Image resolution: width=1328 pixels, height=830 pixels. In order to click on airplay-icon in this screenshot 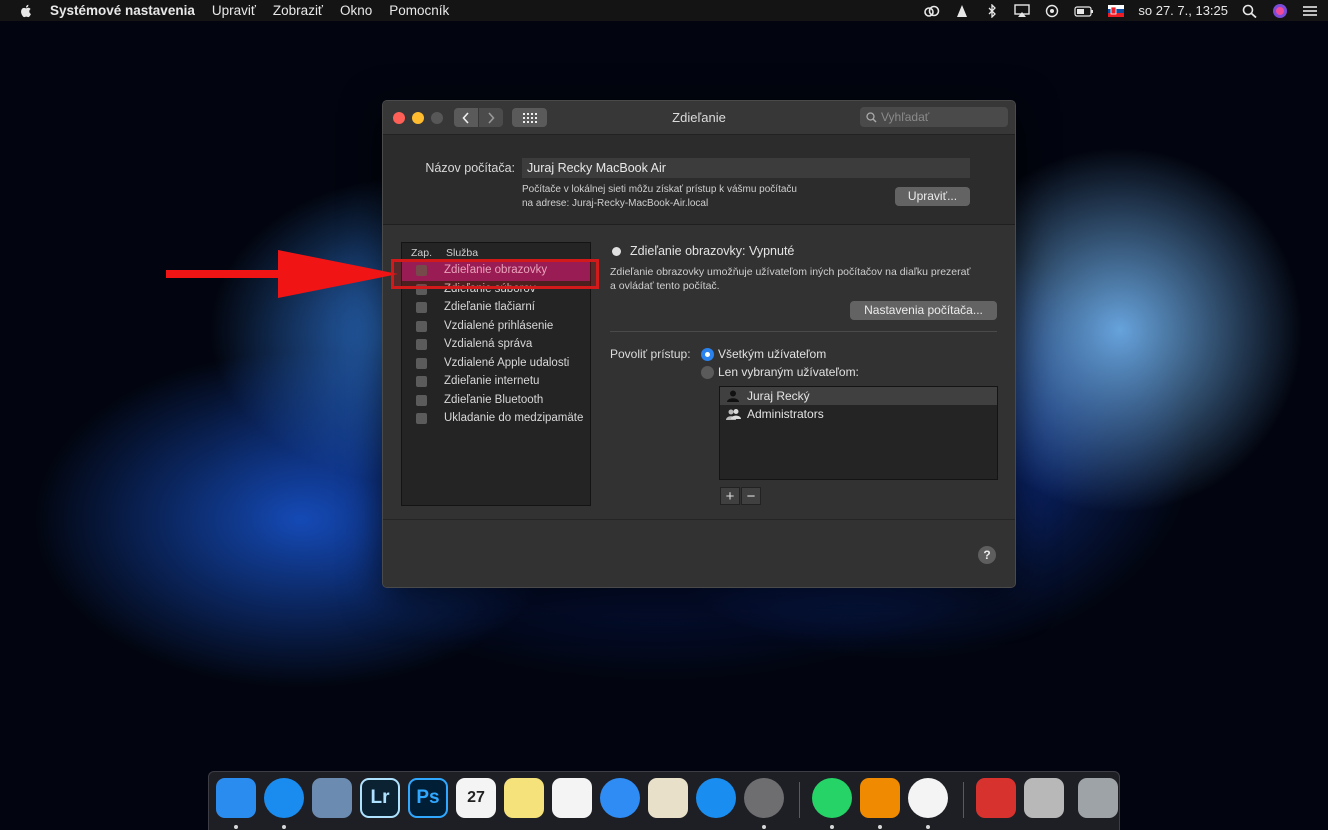, I will do `click(1022, 10)`.